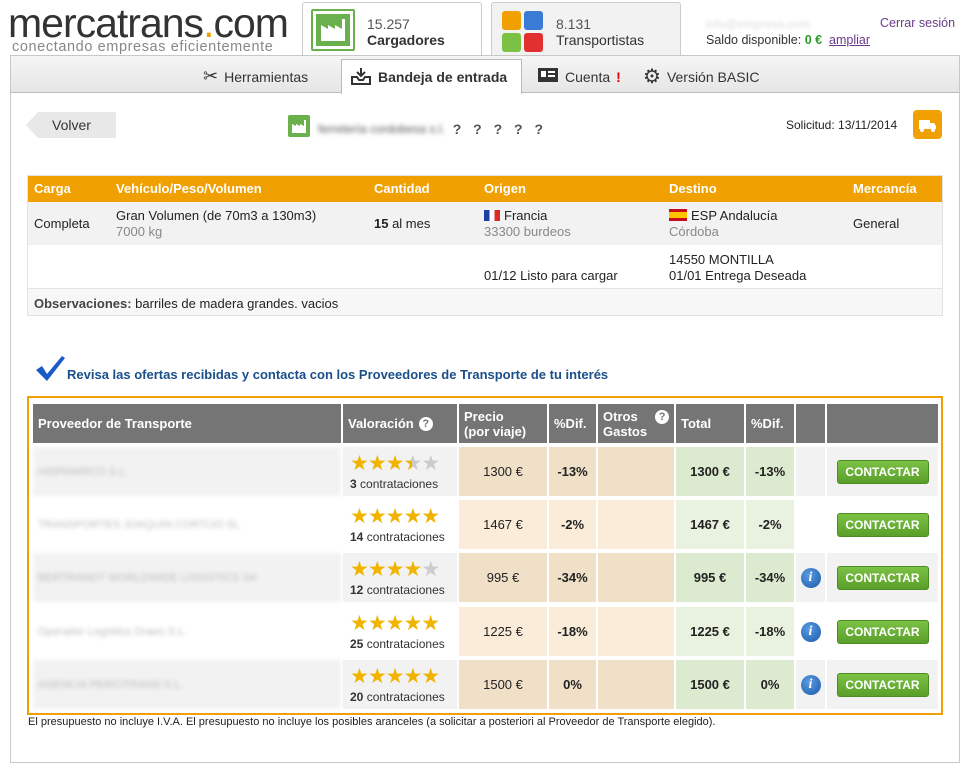 The height and width of the screenshot is (771, 966). Describe the element at coordinates (500, 128) in the screenshot. I see `company-rating: ? ? ? ? ?` at that location.